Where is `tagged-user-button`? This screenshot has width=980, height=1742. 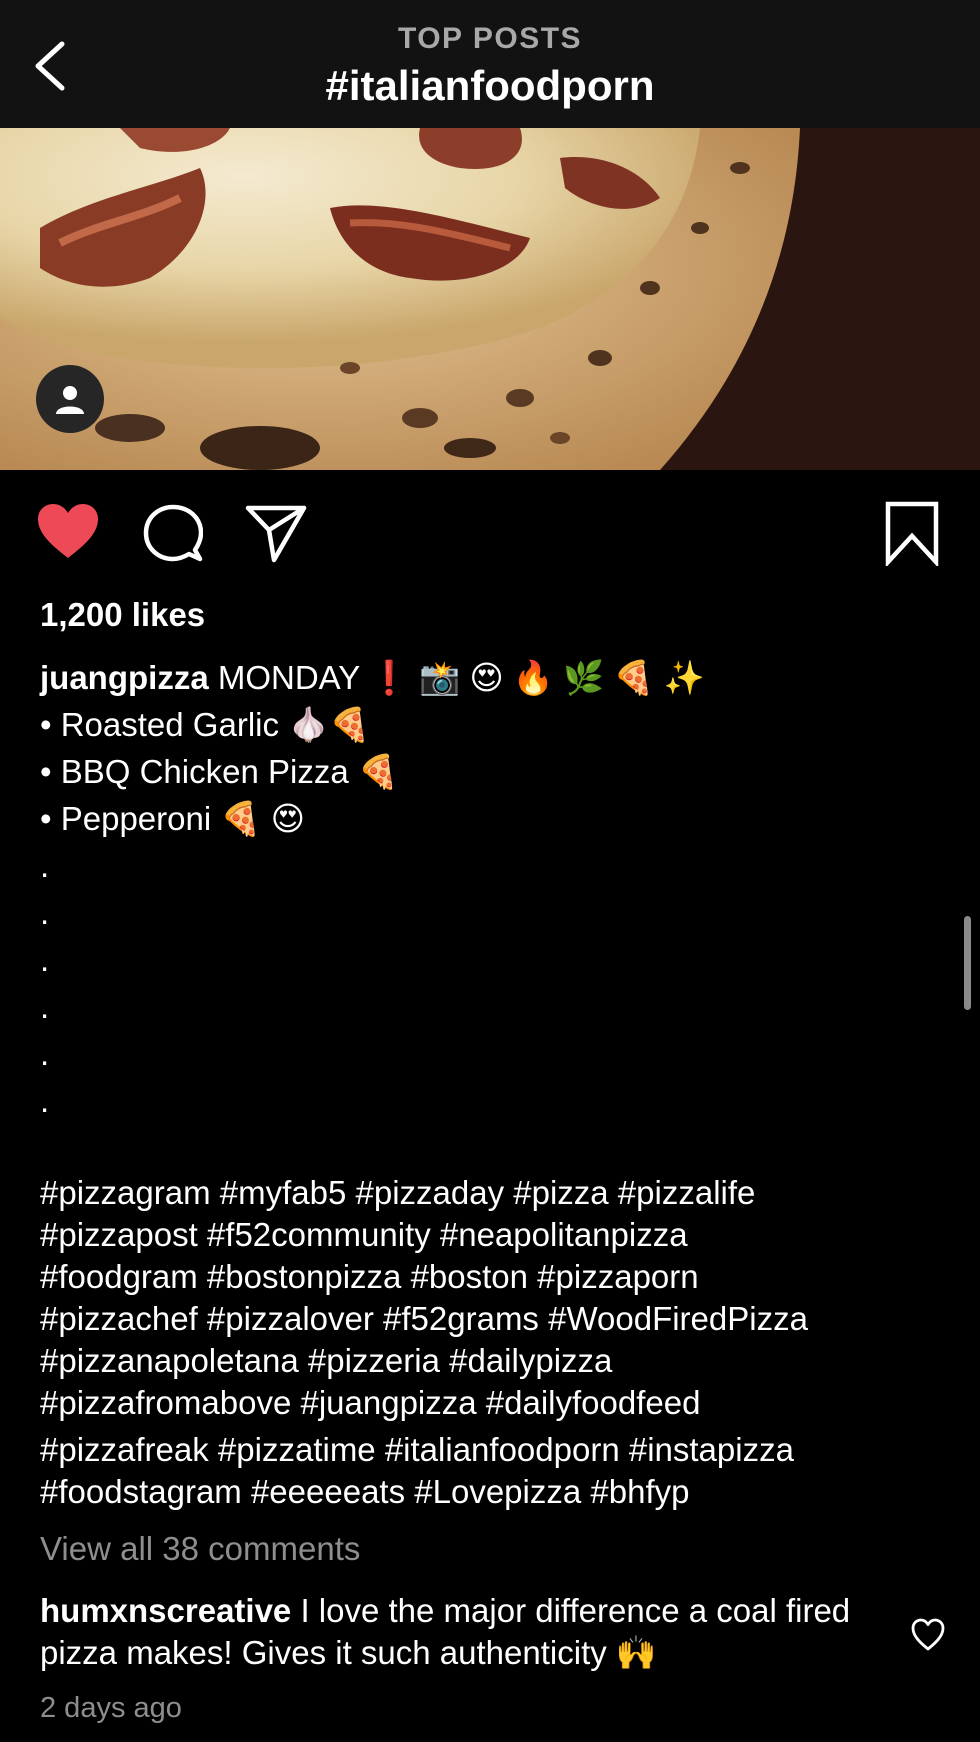
tagged-user-button is located at coordinates (70, 399).